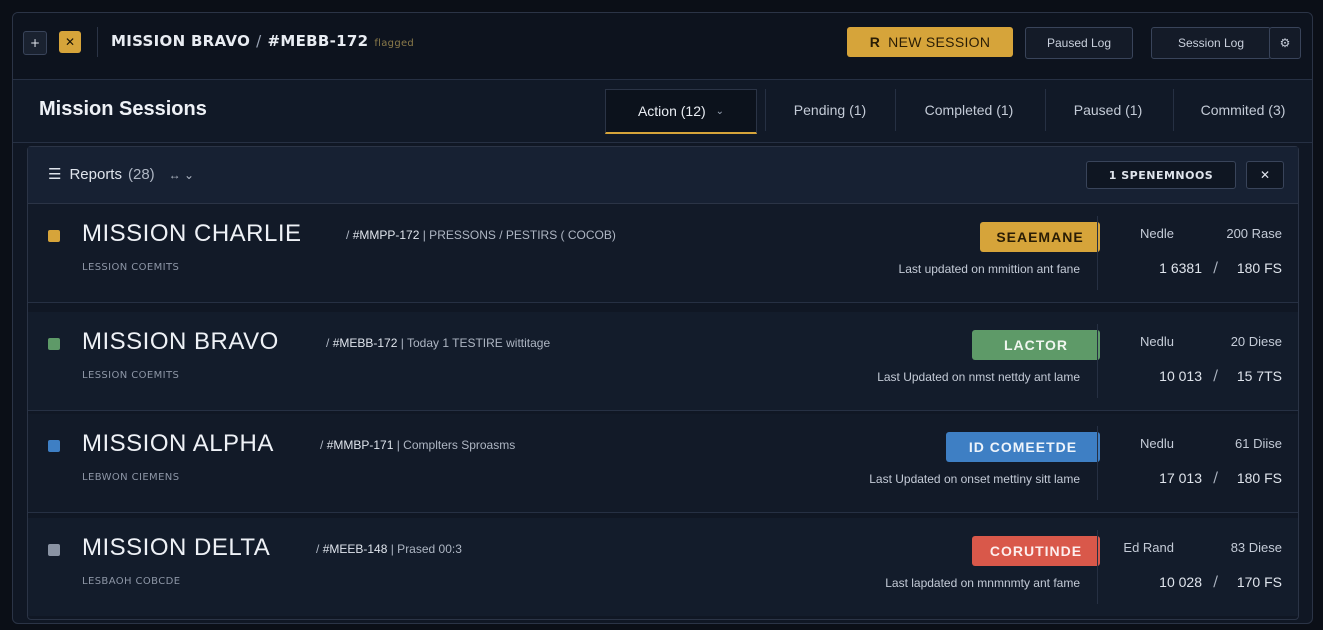 The height and width of the screenshot is (630, 1323). I want to click on stat-value-left: 10 013, so click(1180, 376).